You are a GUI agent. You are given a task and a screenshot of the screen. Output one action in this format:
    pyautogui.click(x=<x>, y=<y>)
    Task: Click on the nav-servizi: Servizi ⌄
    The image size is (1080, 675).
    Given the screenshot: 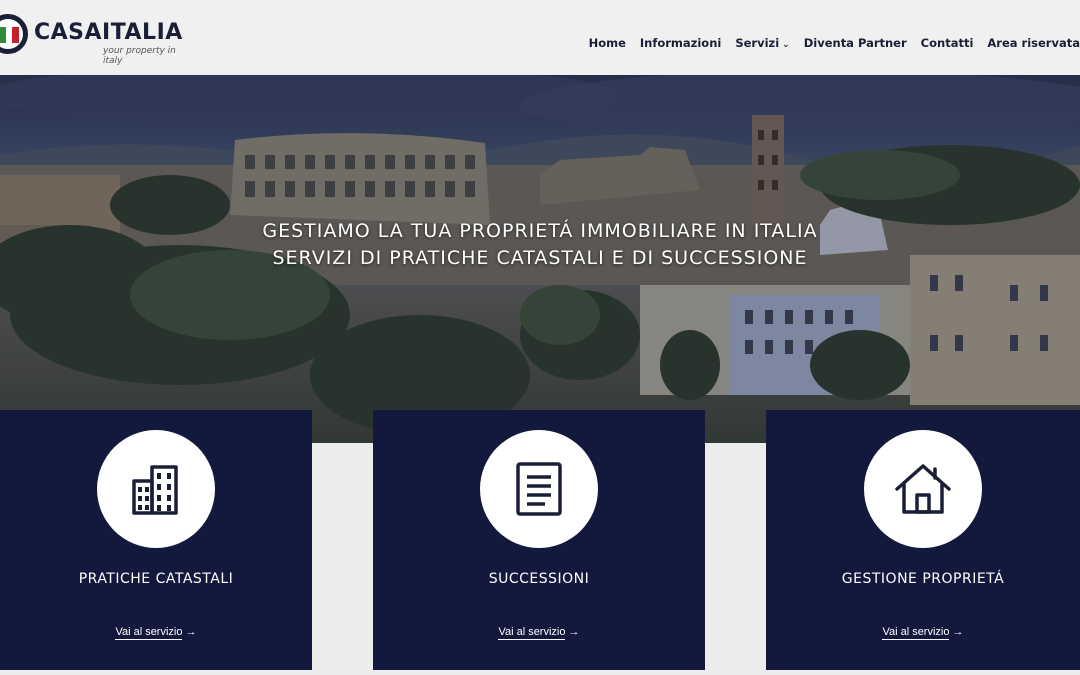 What is the action you would take?
    pyautogui.click(x=762, y=43)
    